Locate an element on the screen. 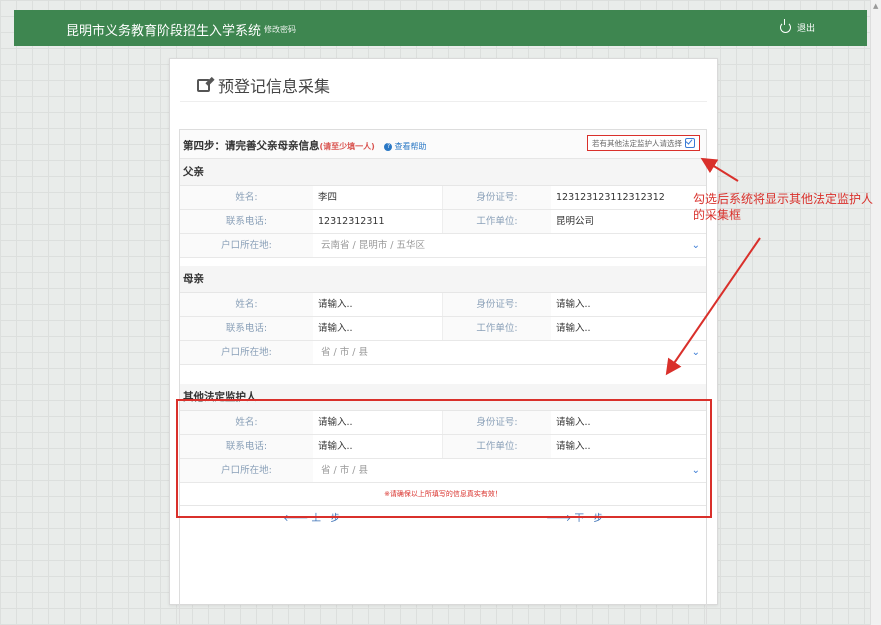 The width and height of the screenshot is (881, 625). mother-id-field: 请输入.. is located at coordinates (628, 304).